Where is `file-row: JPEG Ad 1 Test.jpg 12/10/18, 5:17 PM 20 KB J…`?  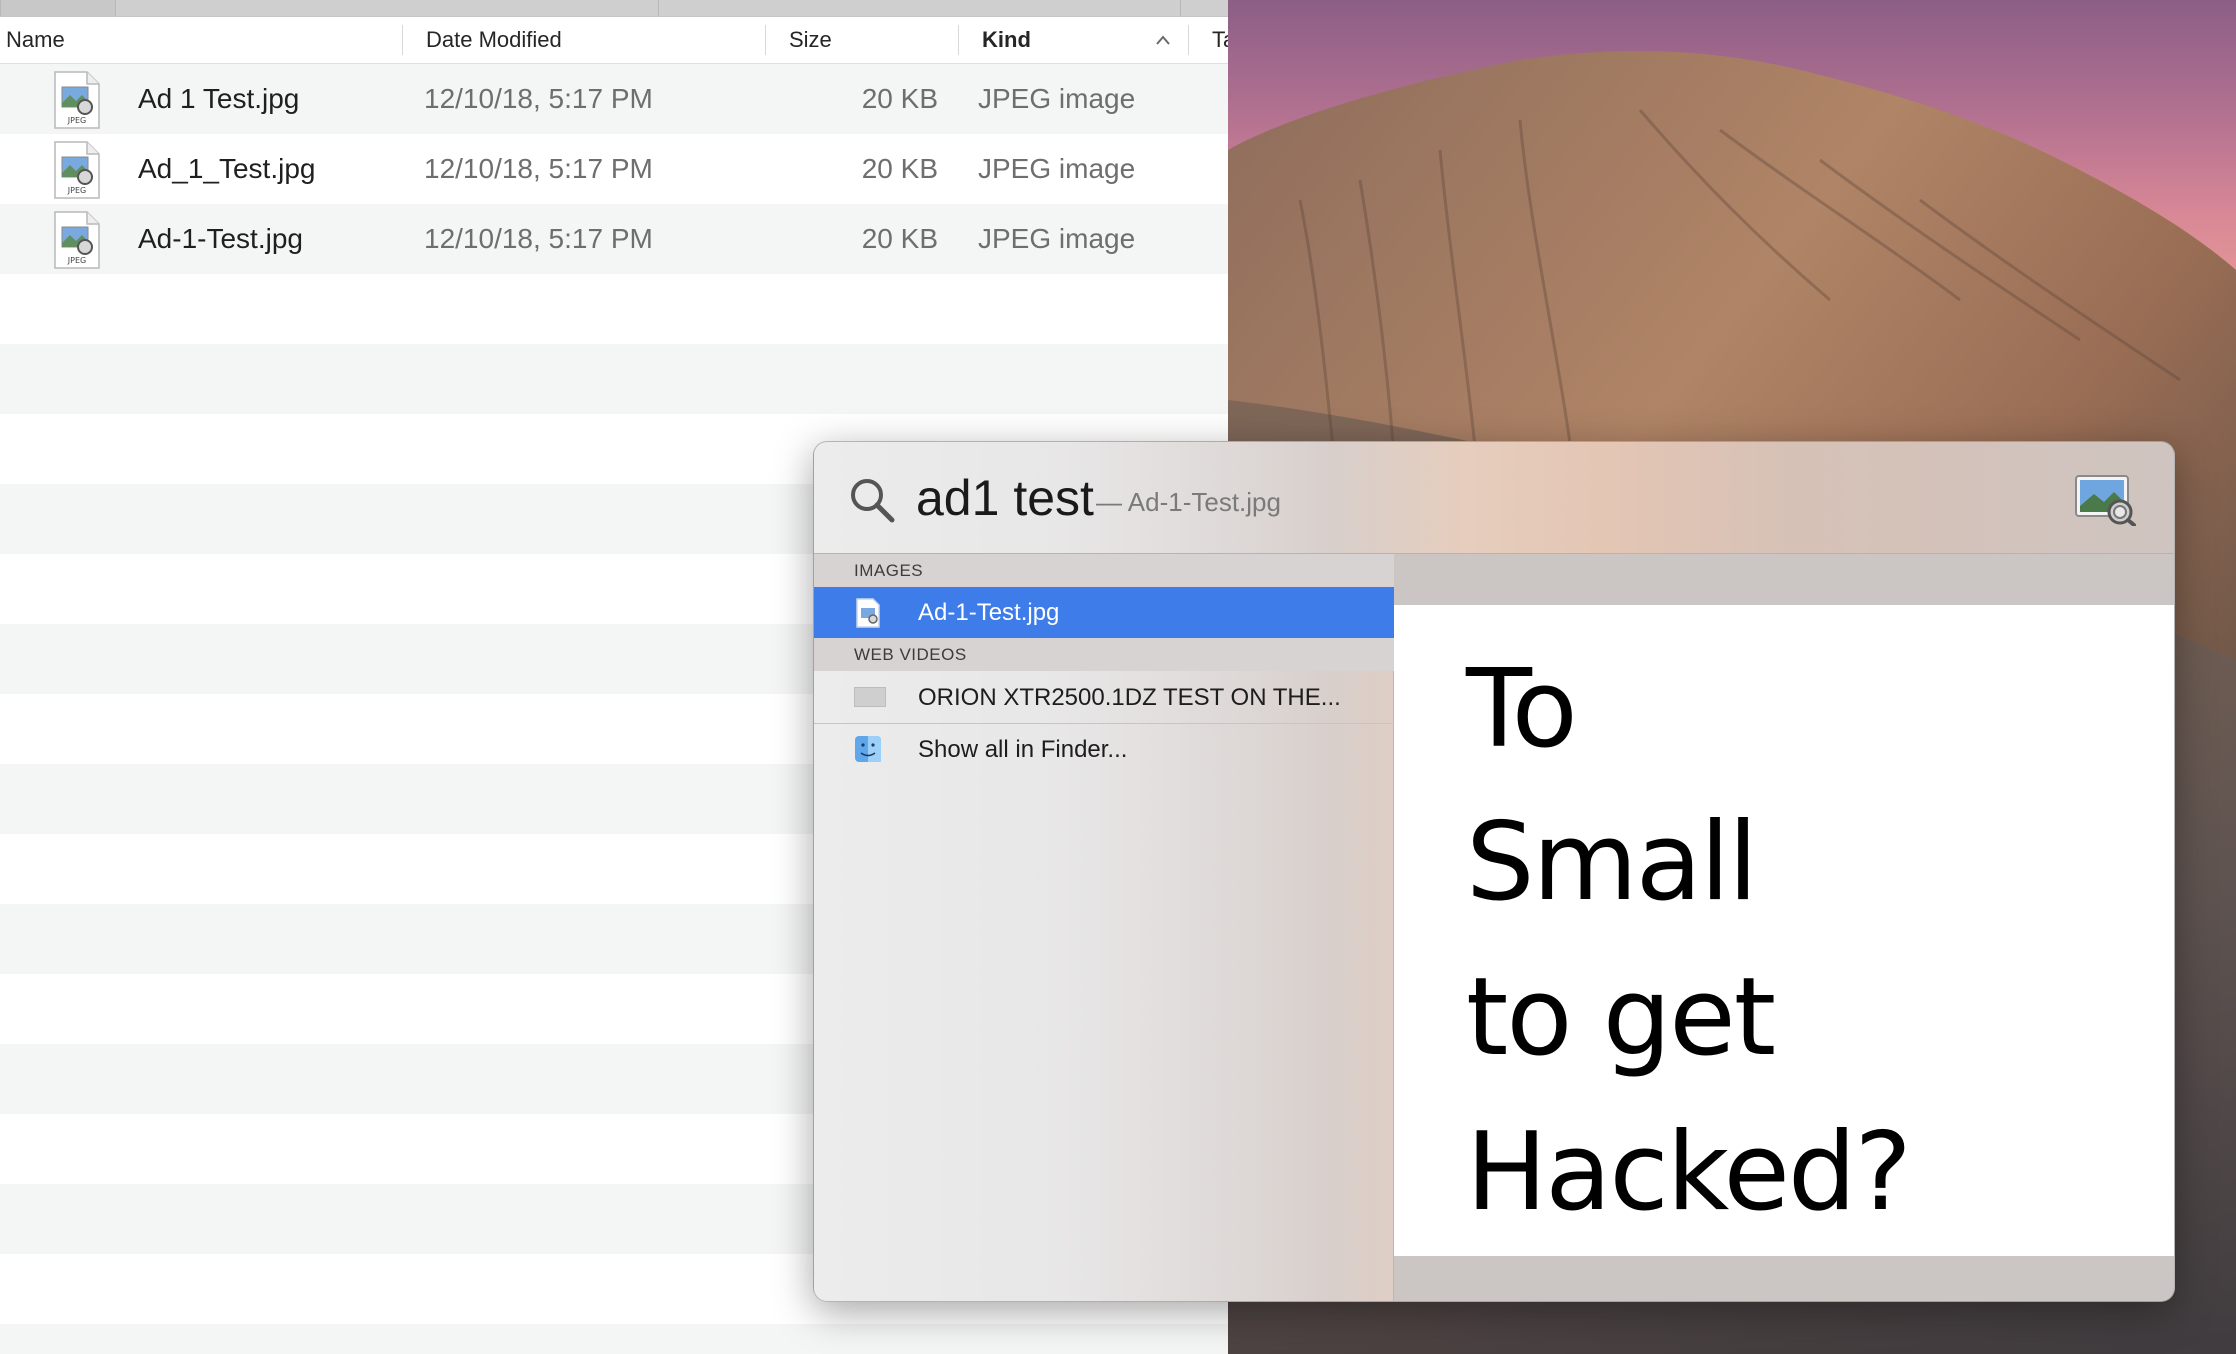 file-row: JPEG Ad 1 Test.jpg 12/10/18, 5:17 PM 20 KB J… is located at coordinates (614, 99).